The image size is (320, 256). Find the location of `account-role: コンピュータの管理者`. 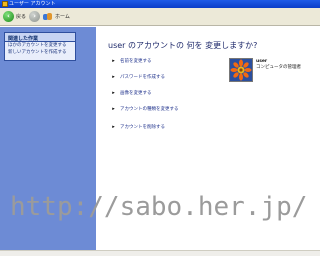

account-role: コンピュータの管理者 is located at coordinates (278, 67).